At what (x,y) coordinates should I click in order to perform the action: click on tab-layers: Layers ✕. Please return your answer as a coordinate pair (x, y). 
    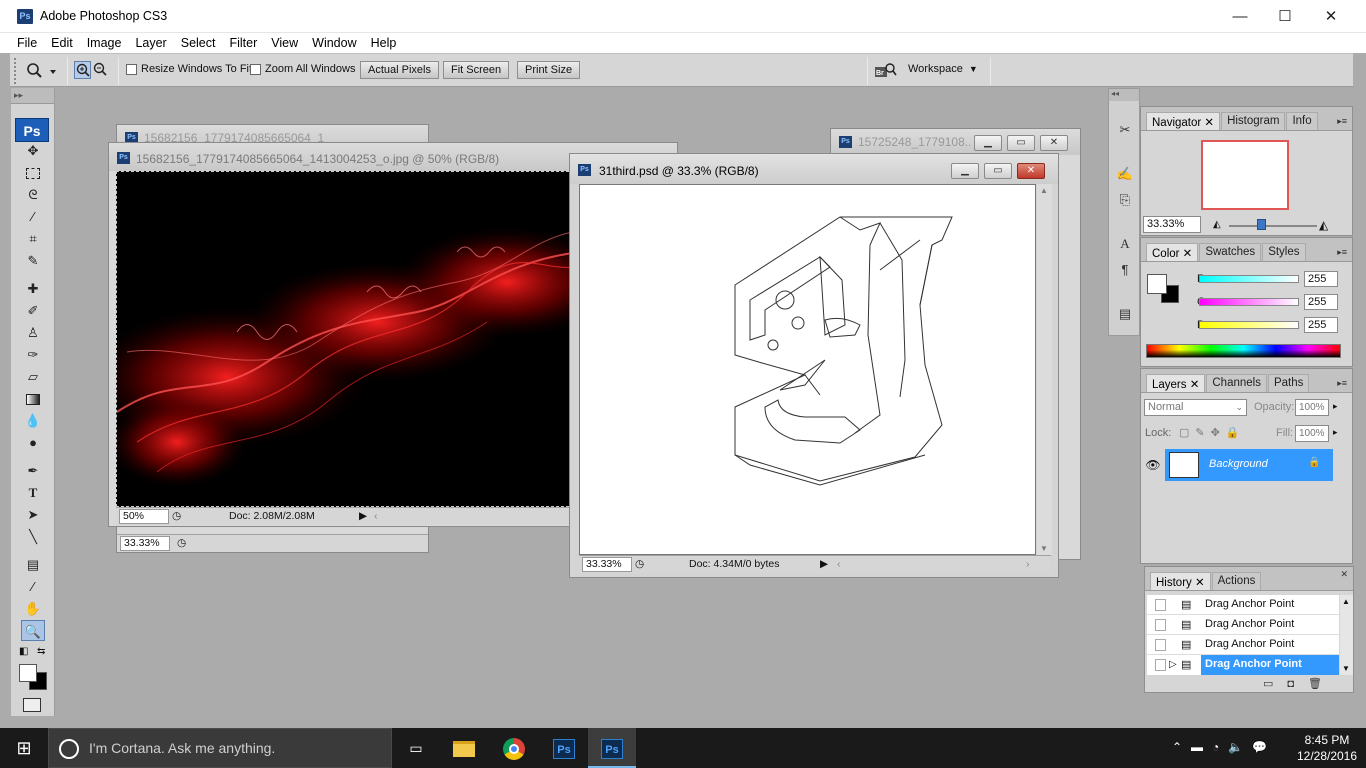
    Looking at the image, I should click on (1176, 383).